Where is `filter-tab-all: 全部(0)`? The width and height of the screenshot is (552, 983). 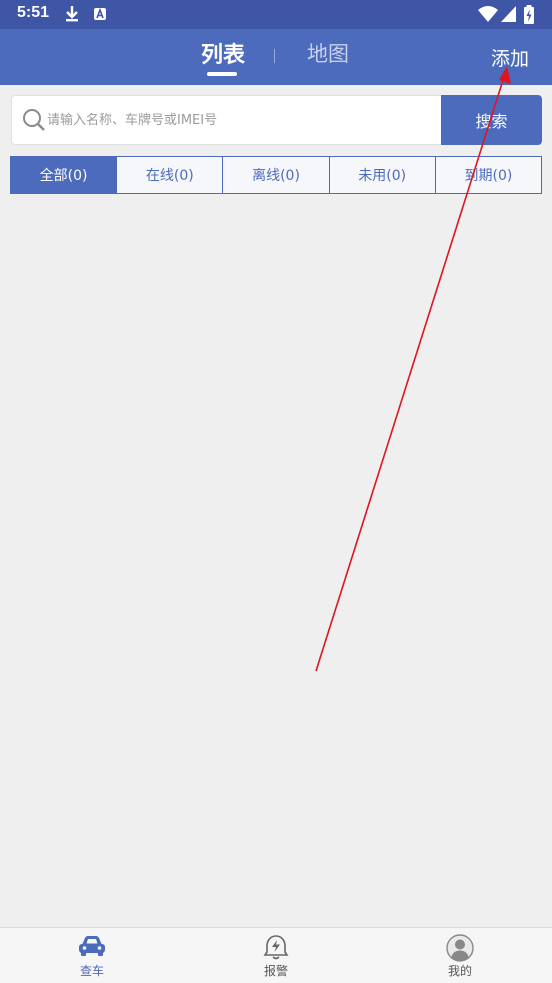 filter-tab-all: 全部(0) is located at coordinates (64, 175).